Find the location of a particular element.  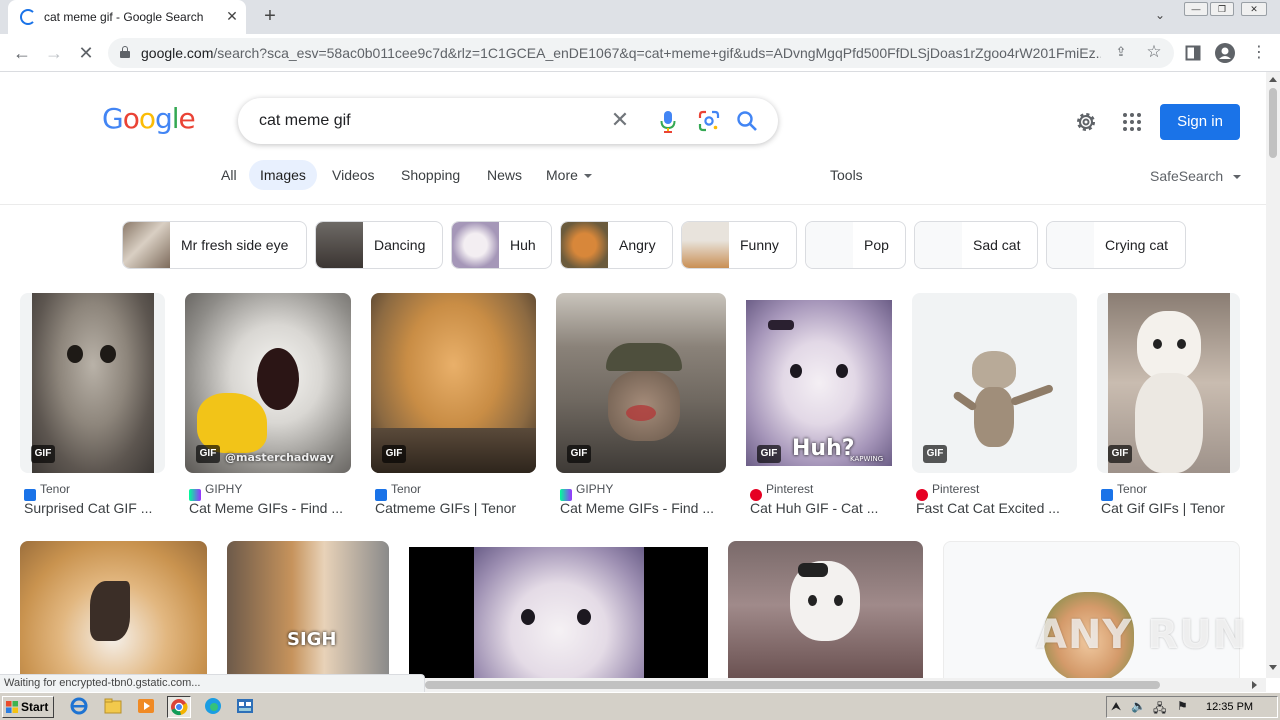

chip-funny: Funny is located at coordinates (739, 245).